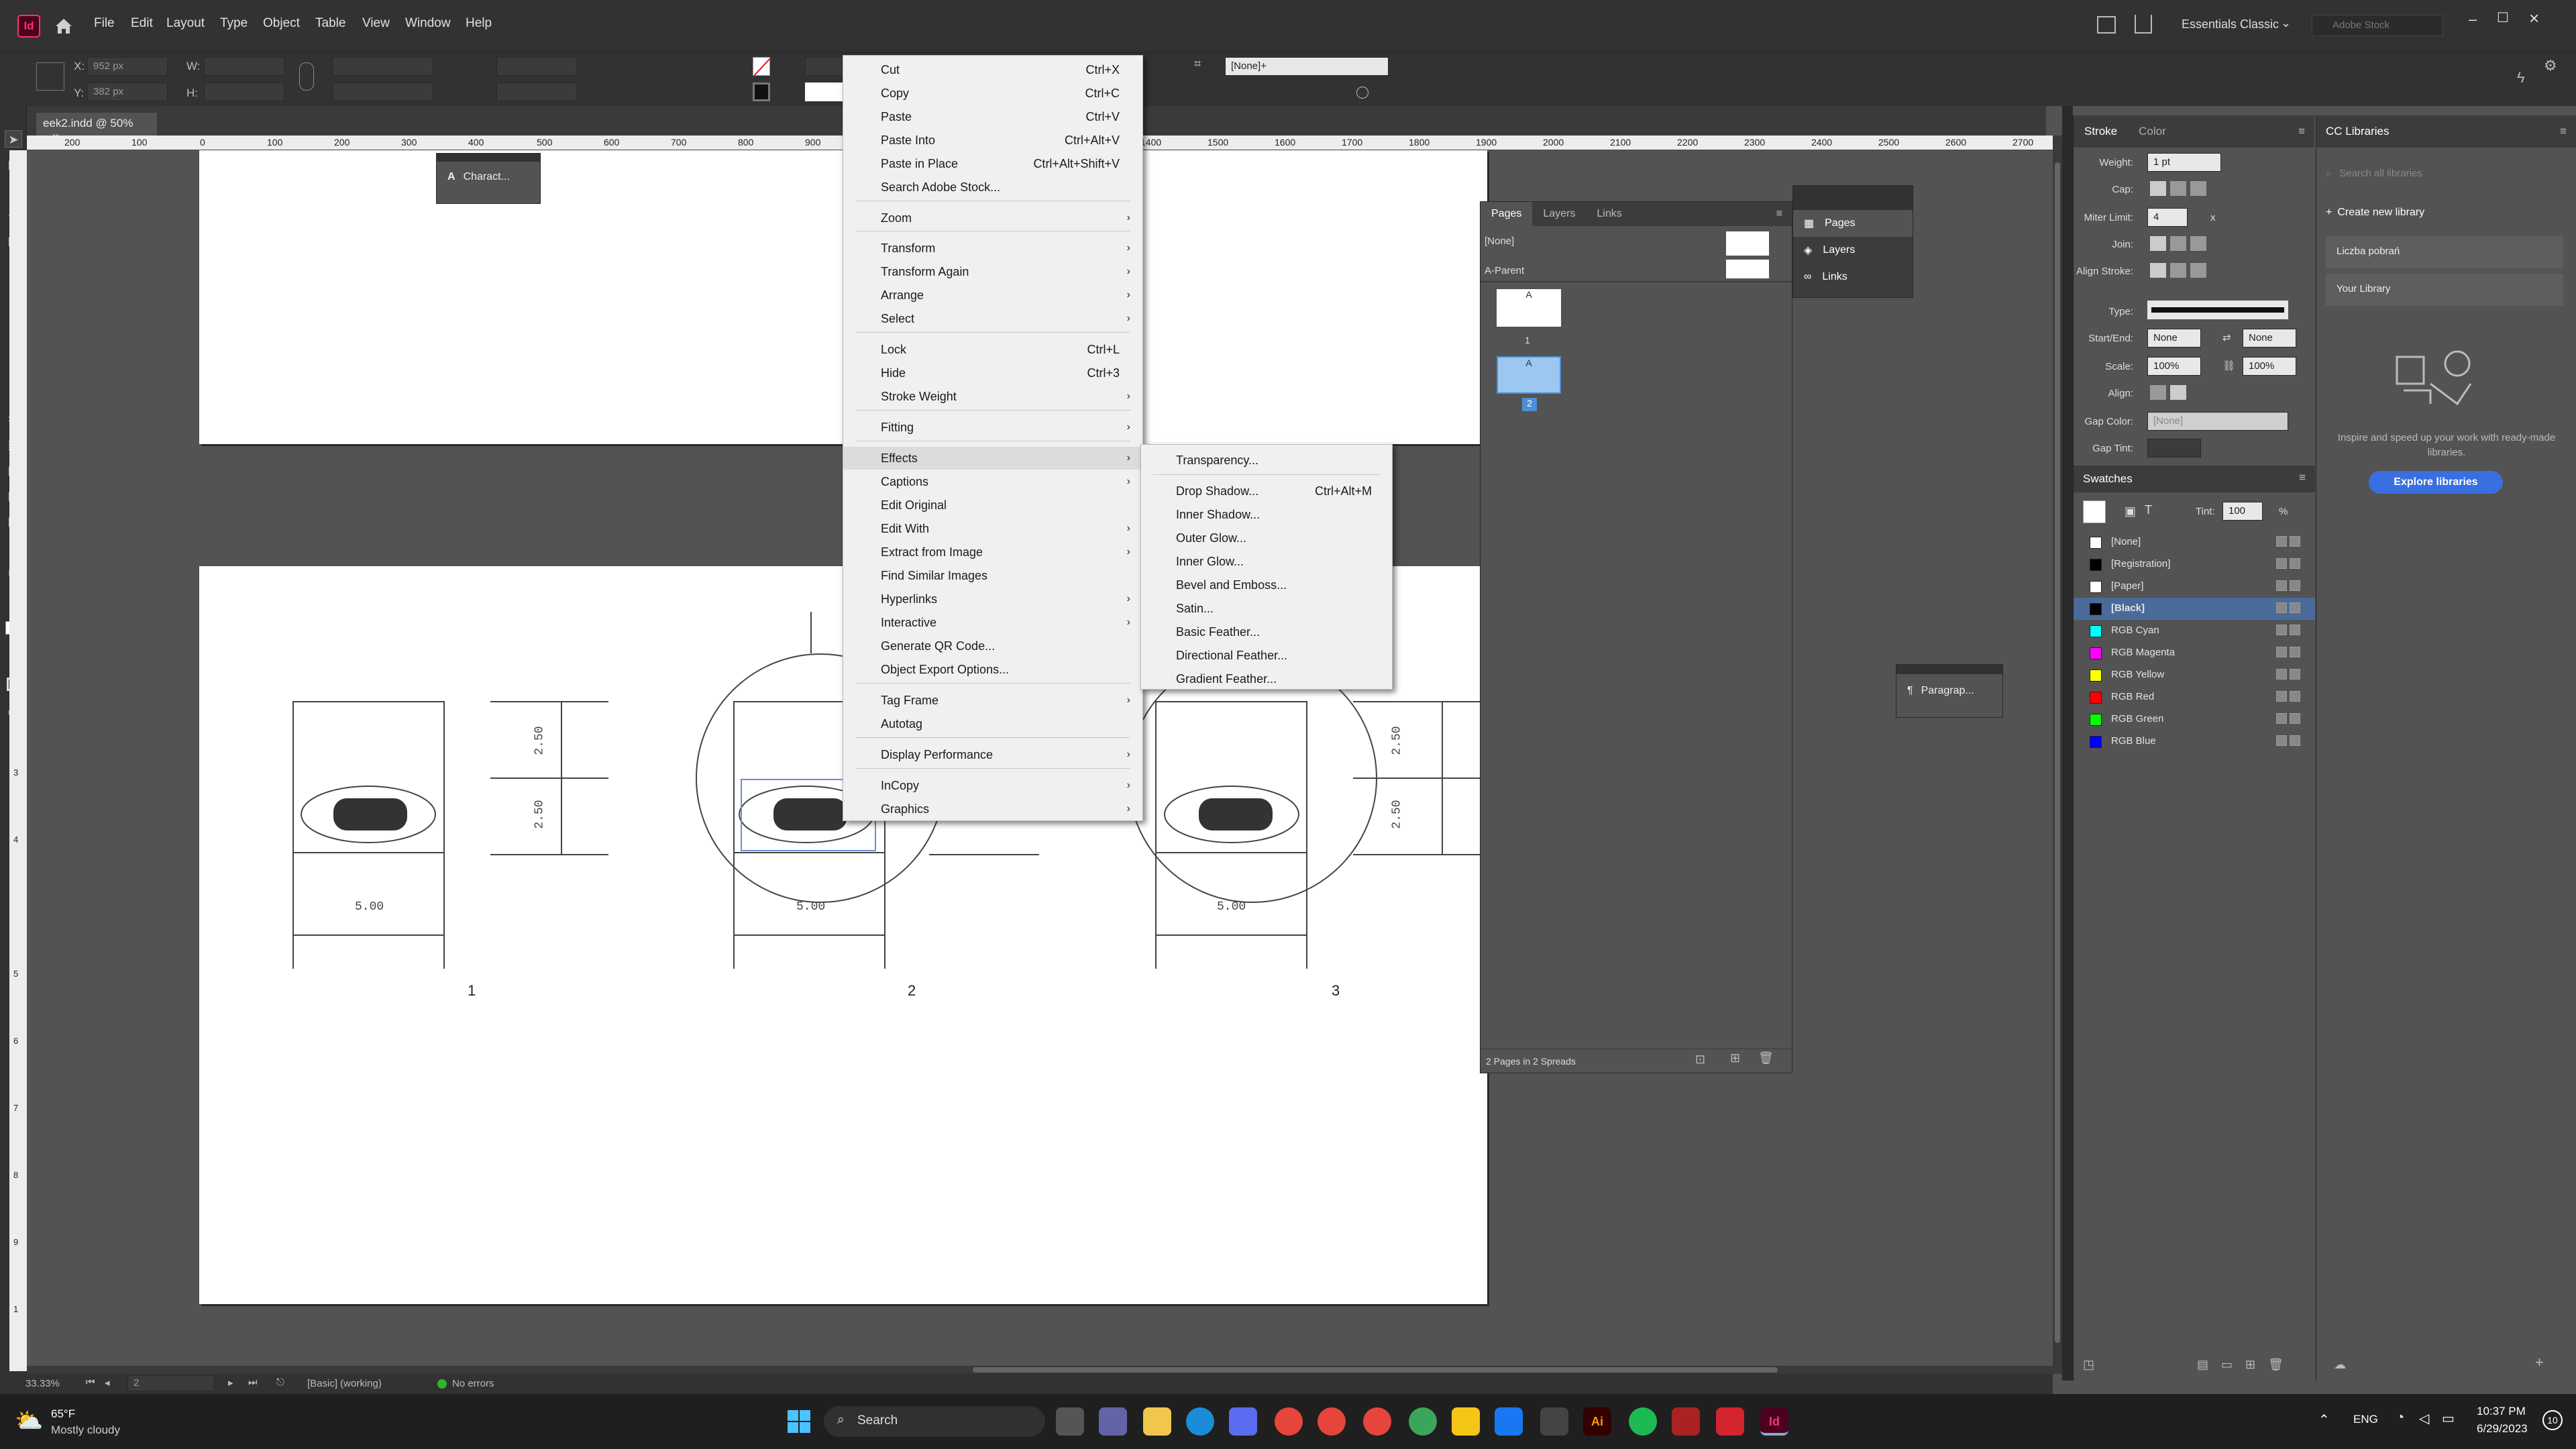 Image resolution: width=2576 pixels, height=1449 pixels. Describe the element at coordinates (234, 23) in the screenshot. I see `menu-type: Type` at that location.